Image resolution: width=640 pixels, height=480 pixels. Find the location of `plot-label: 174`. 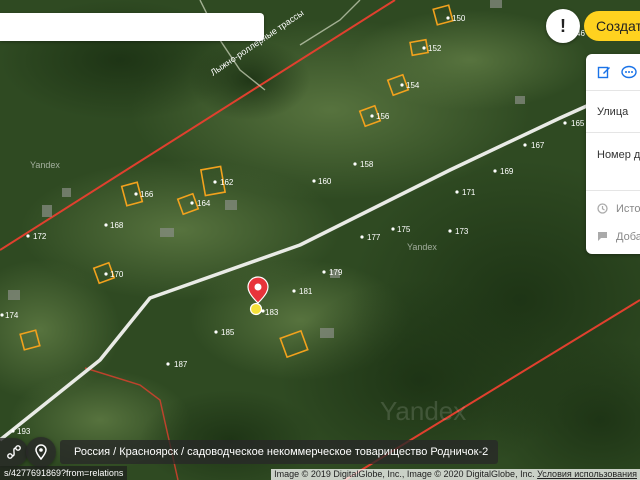

plot-label: 174 is located at coordinates (12, 315).